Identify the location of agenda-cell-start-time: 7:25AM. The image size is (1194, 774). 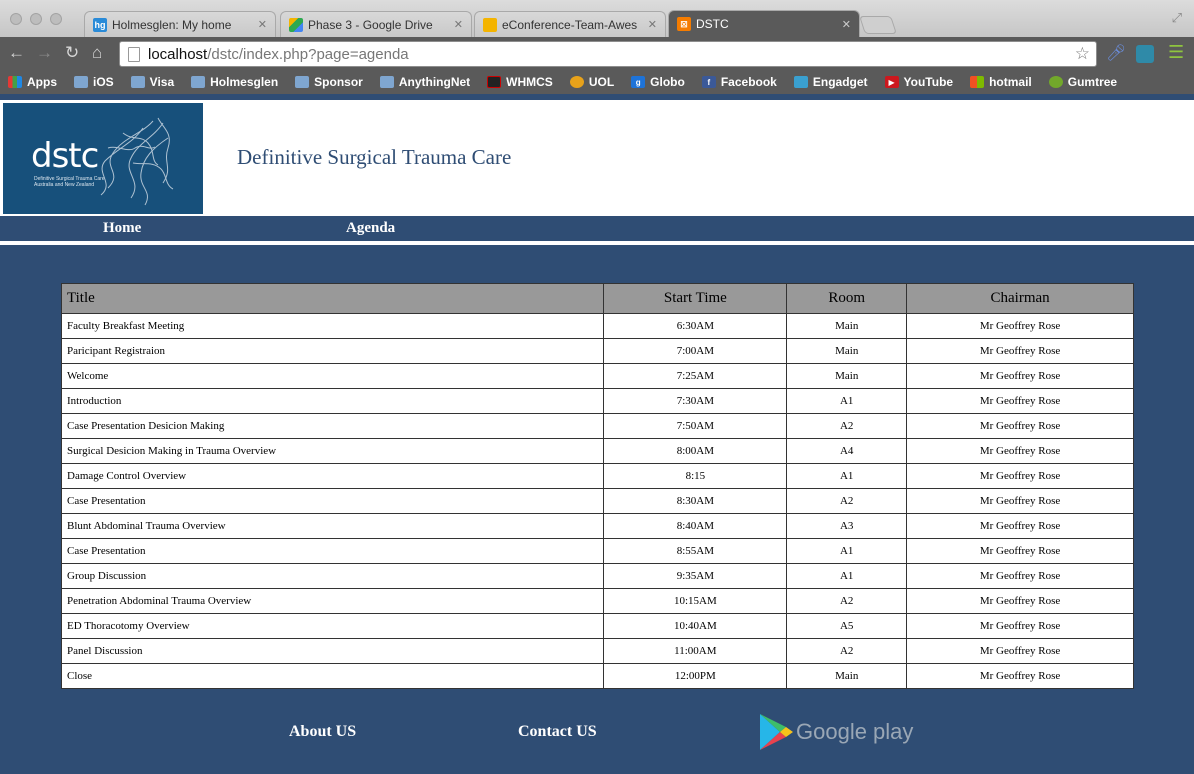
(695, 376).